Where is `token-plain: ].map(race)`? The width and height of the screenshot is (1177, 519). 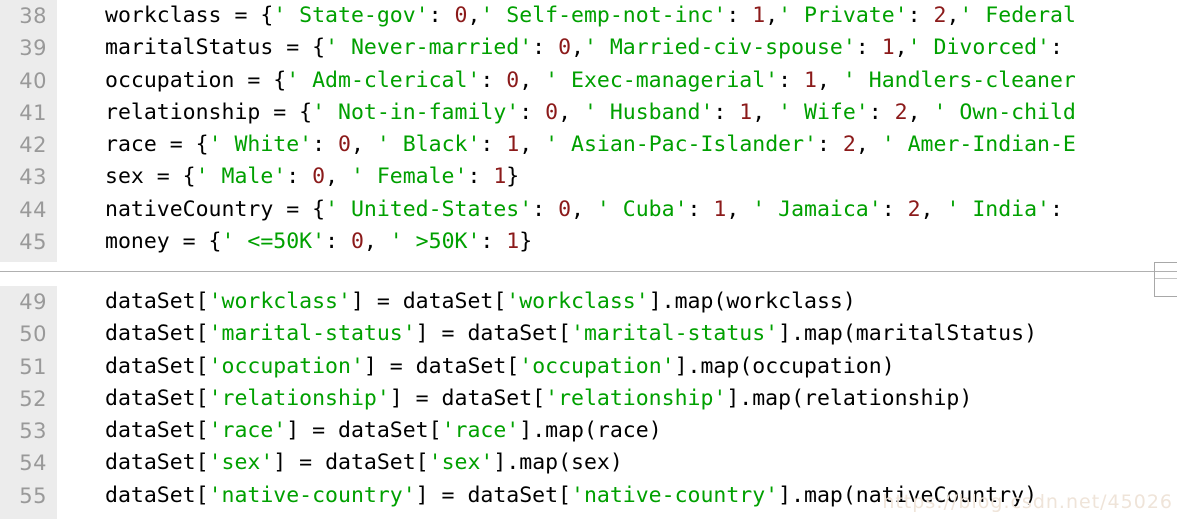 token-plain: ].map(race) is located at coordinates (590, 431).